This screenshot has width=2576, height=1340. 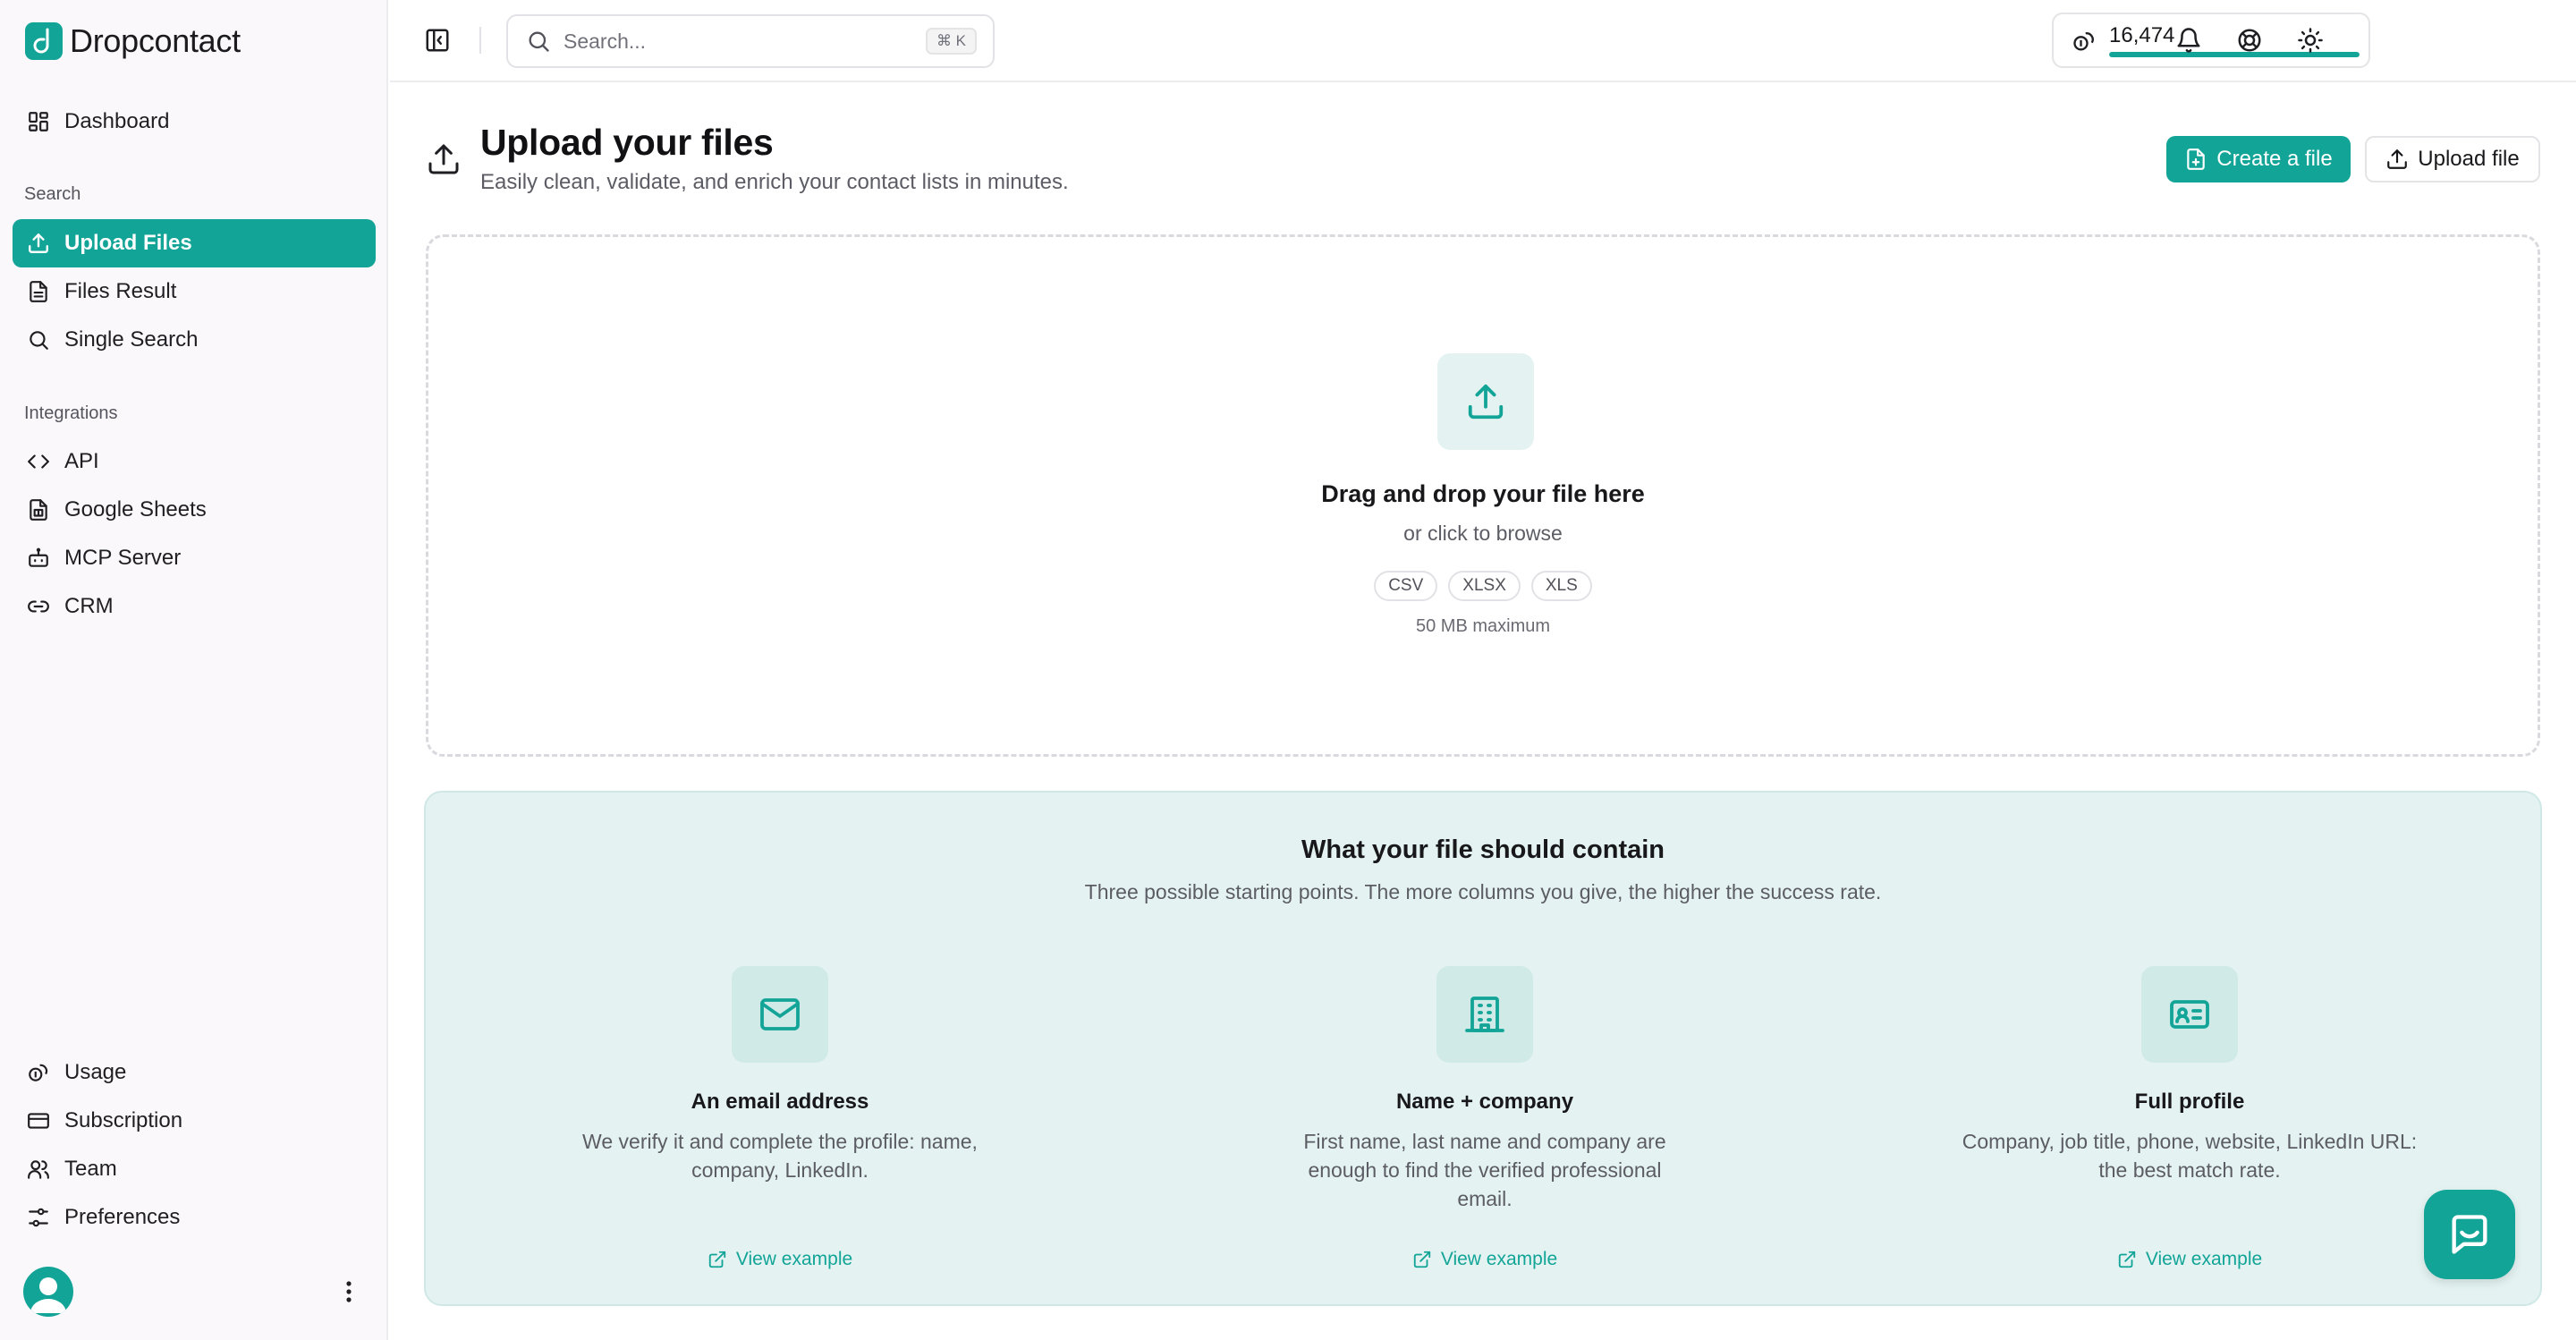 What do you see at coordinates (1483, 626) in the screenshot?
I see `max-size-note: 50 MB maximum` at bounding box center [1483, 626].